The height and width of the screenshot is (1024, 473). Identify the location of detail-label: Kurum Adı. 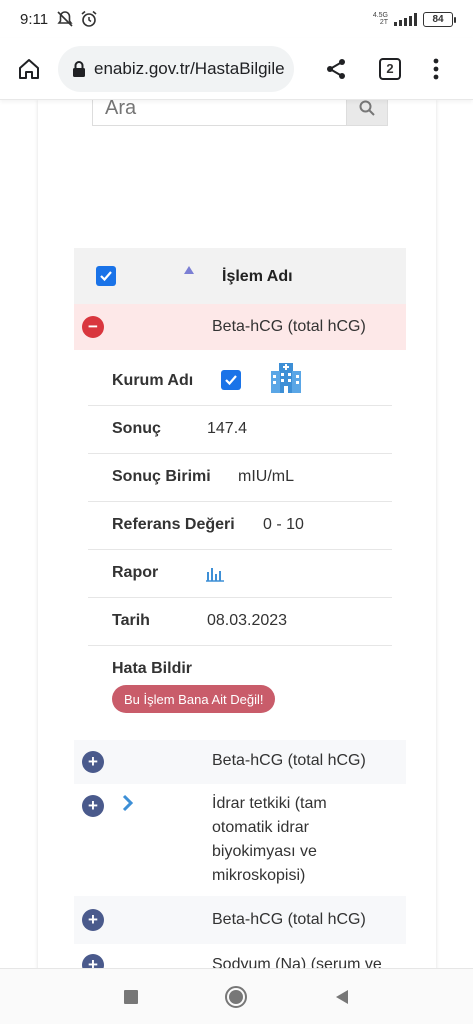
(153, 380).